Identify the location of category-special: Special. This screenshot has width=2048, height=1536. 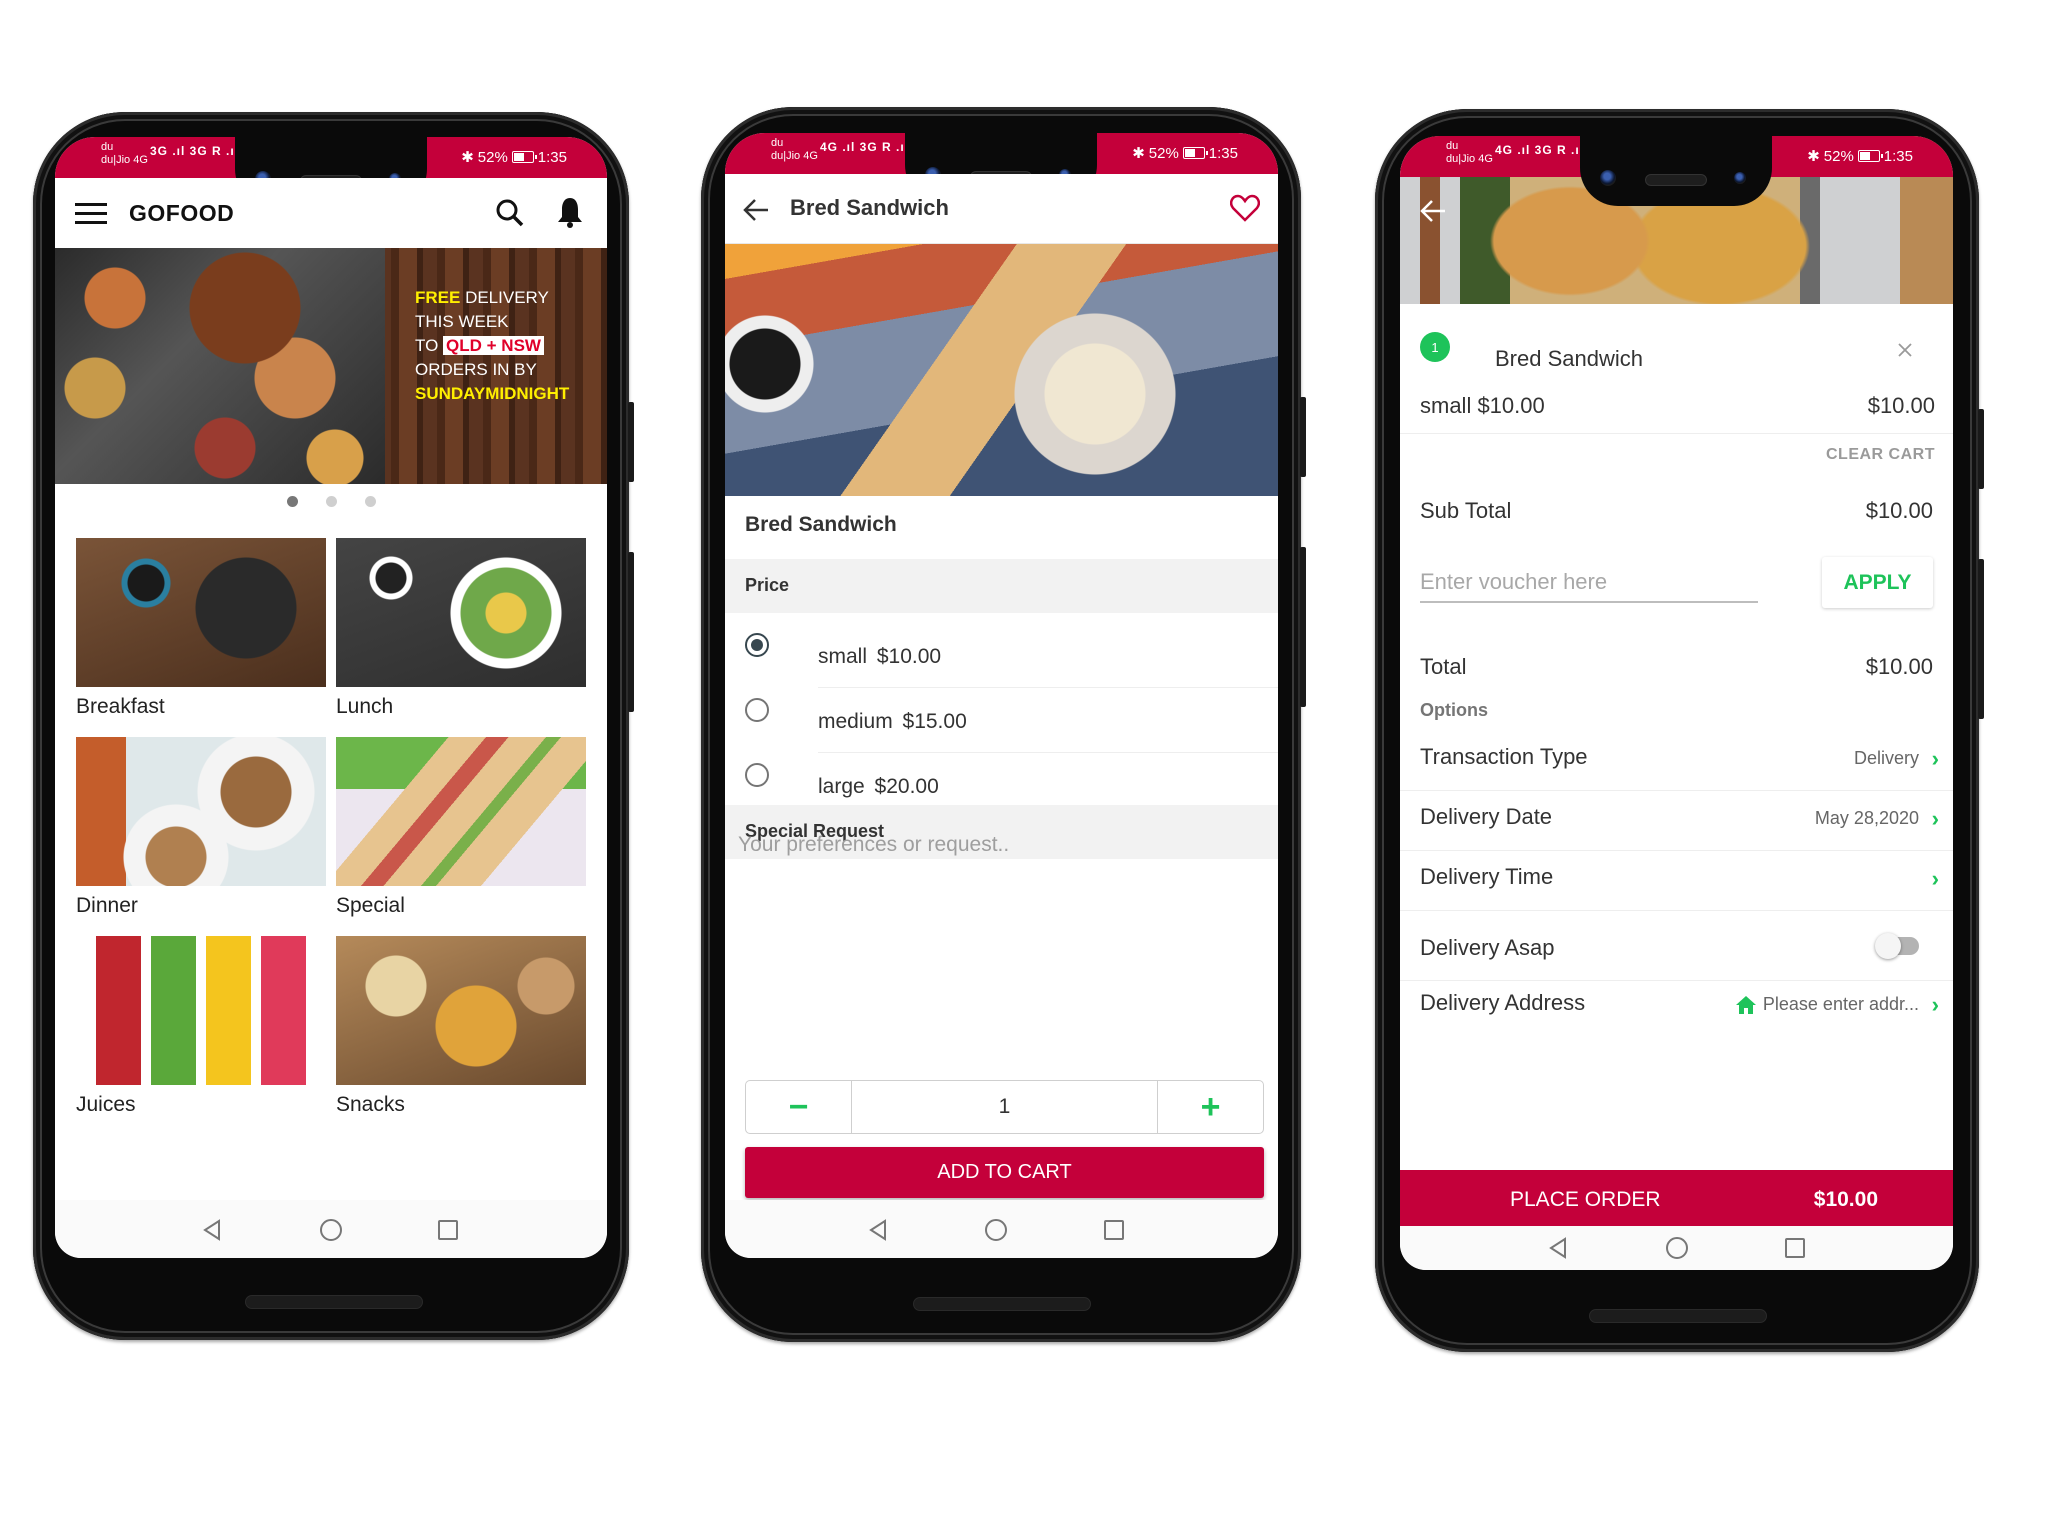
(461, 827).